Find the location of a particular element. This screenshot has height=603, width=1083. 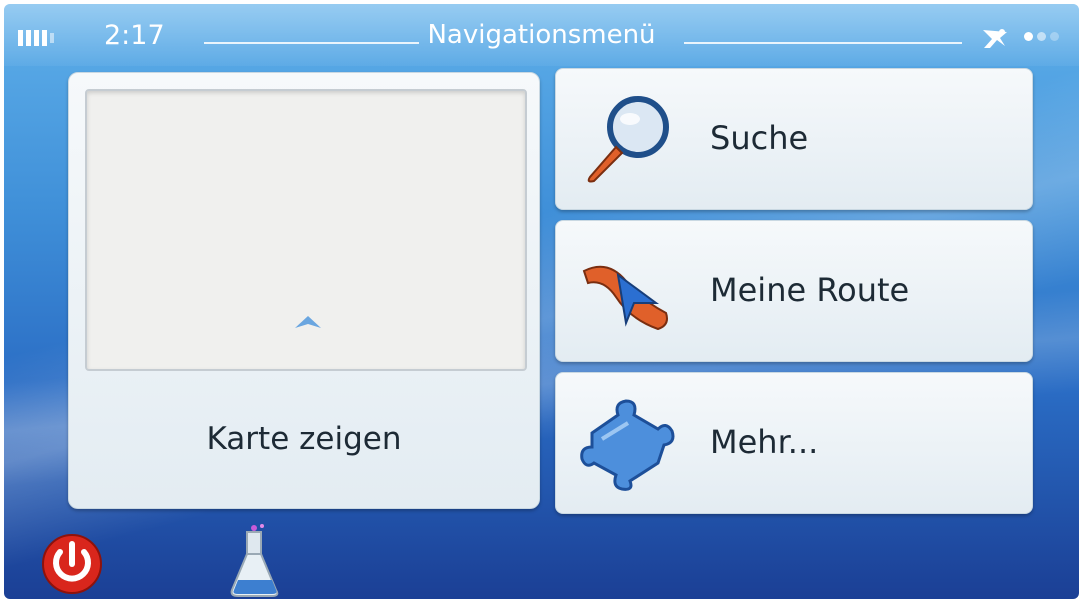

status-bar: 2:17 Navigationsmenü is located at coordinates (541, 35).